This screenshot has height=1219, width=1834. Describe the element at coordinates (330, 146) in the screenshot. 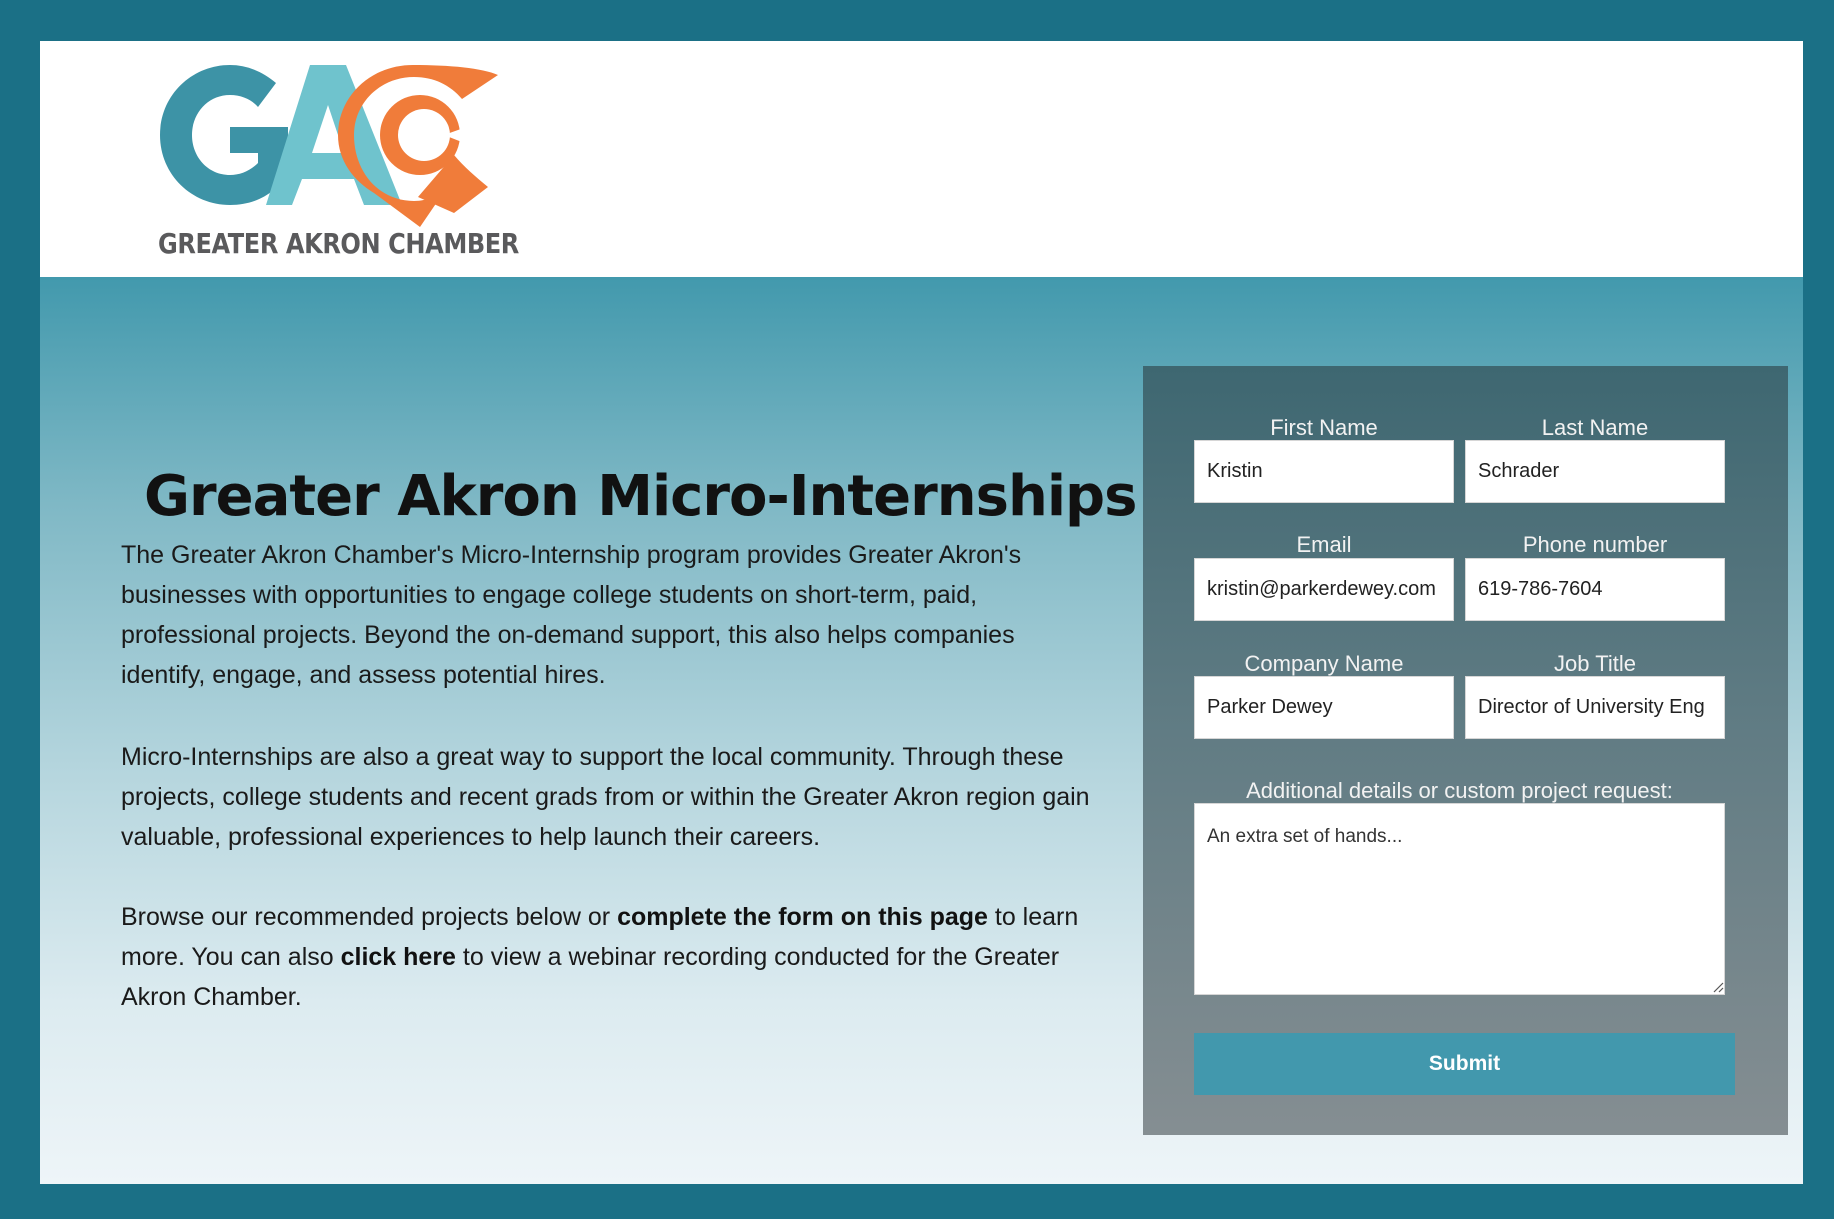

I see `gac-logo-mark` at that location.